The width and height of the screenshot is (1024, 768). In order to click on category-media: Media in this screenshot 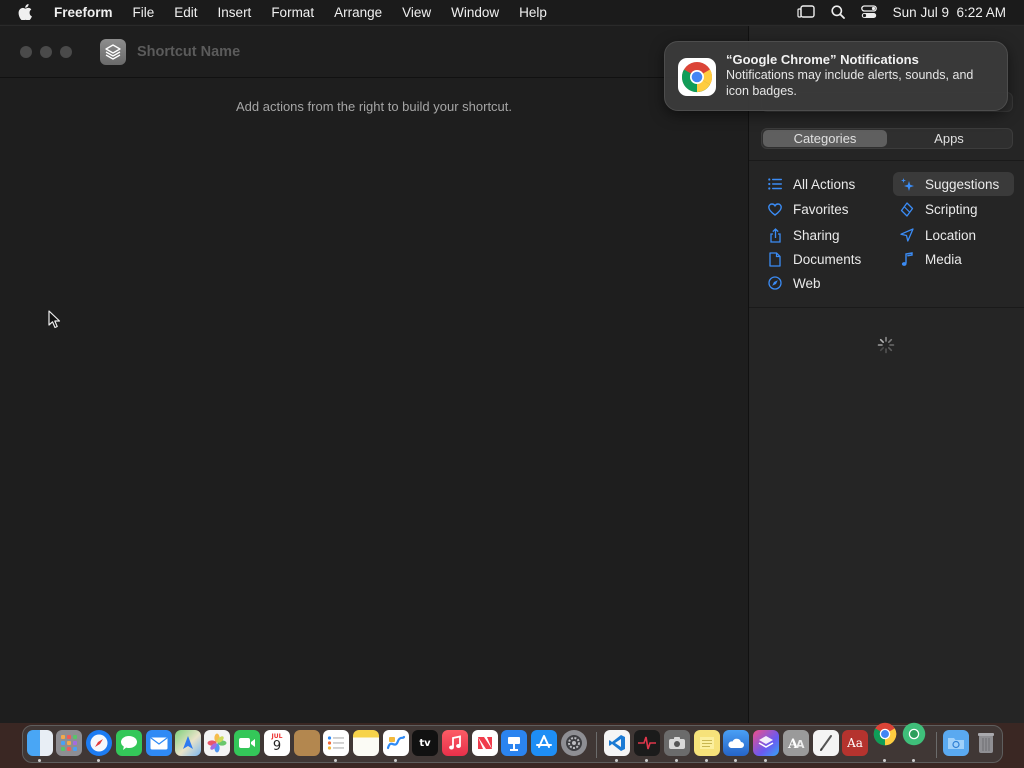, I will do `click(953, 259)`.